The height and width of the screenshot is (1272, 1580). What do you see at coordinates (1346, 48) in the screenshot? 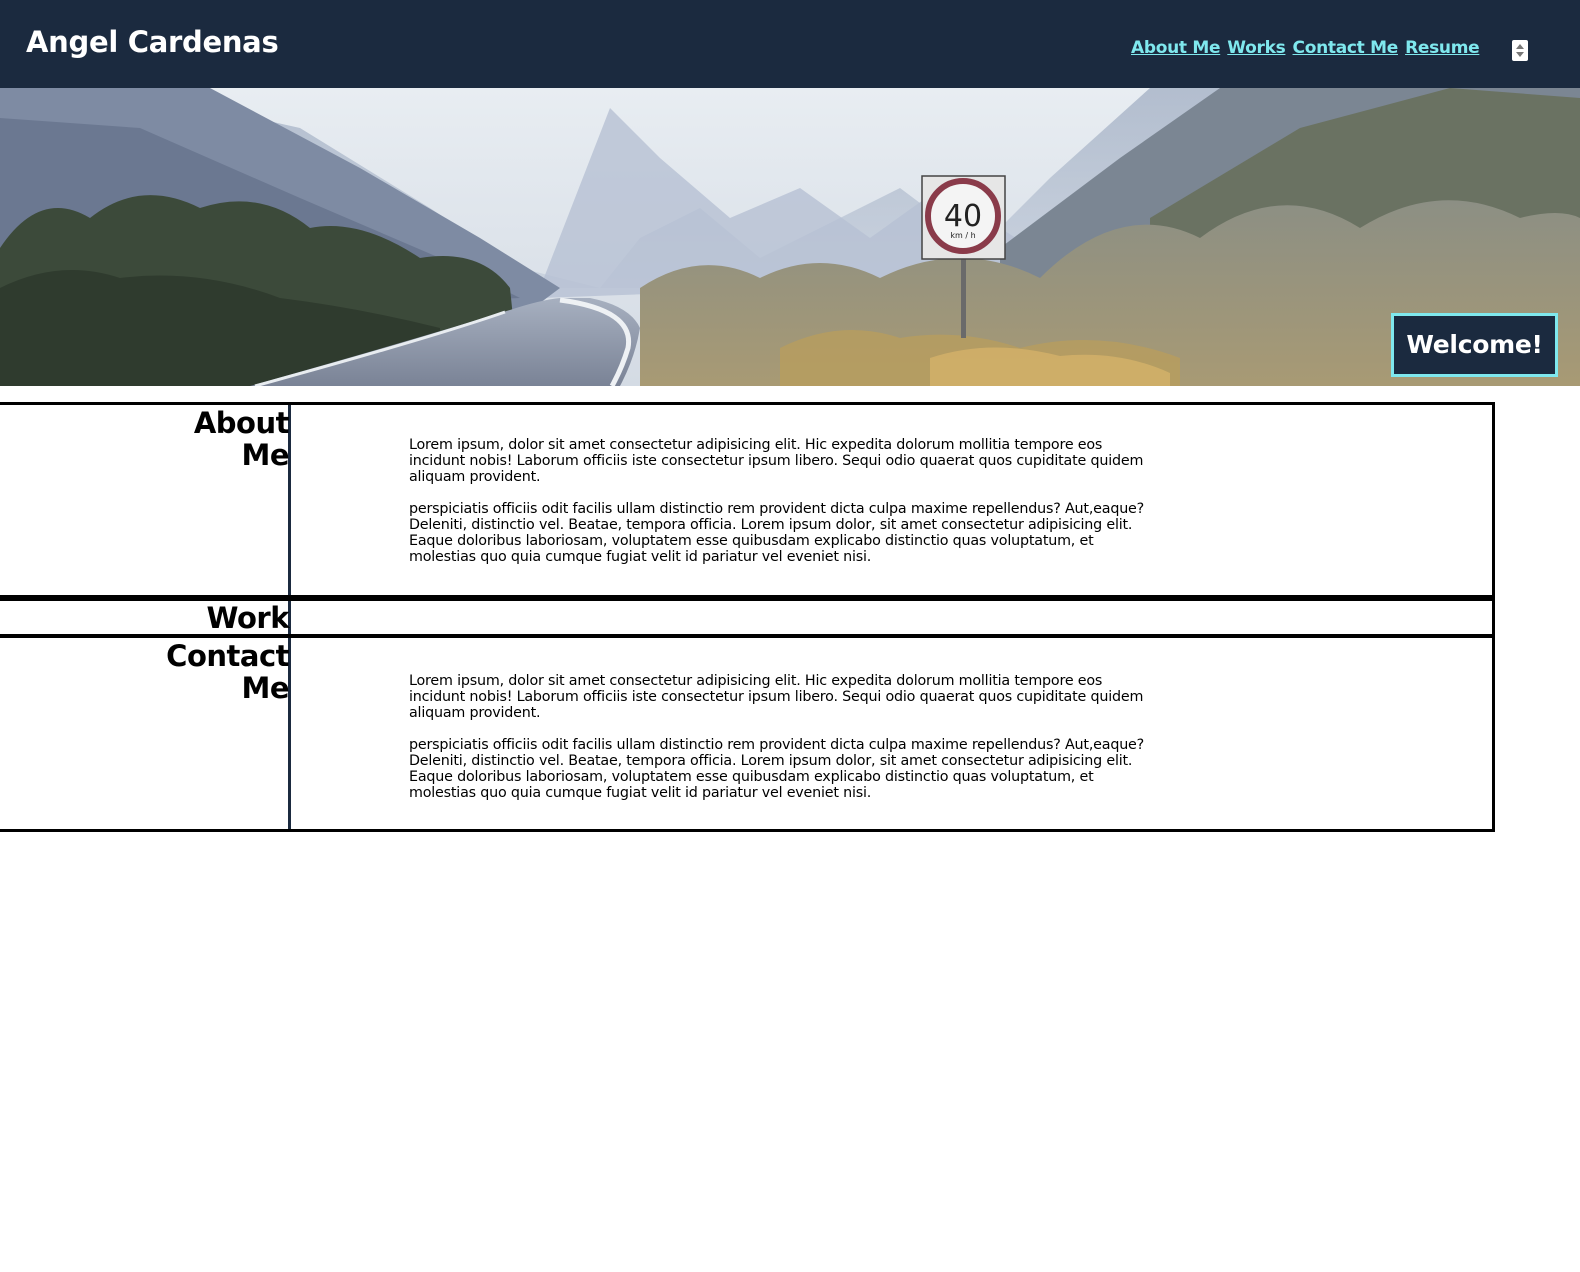
I see `nav-contact-me-link: Contact Me` at bounding box center [1346, 48].